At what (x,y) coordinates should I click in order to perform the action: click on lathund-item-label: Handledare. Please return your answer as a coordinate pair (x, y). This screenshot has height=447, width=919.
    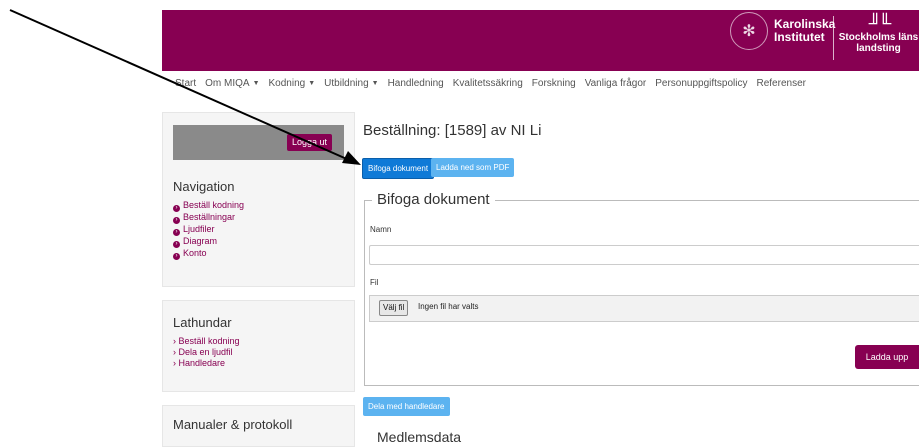
    Looking at the image, I should click on (202, 363).